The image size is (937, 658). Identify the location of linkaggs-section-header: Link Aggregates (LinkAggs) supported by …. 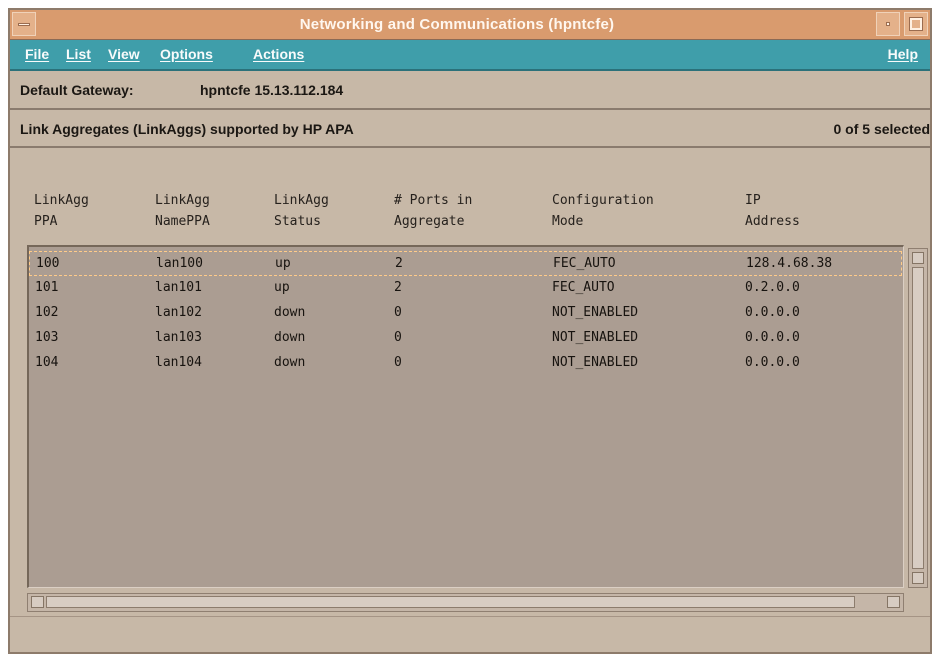
(470, 129).